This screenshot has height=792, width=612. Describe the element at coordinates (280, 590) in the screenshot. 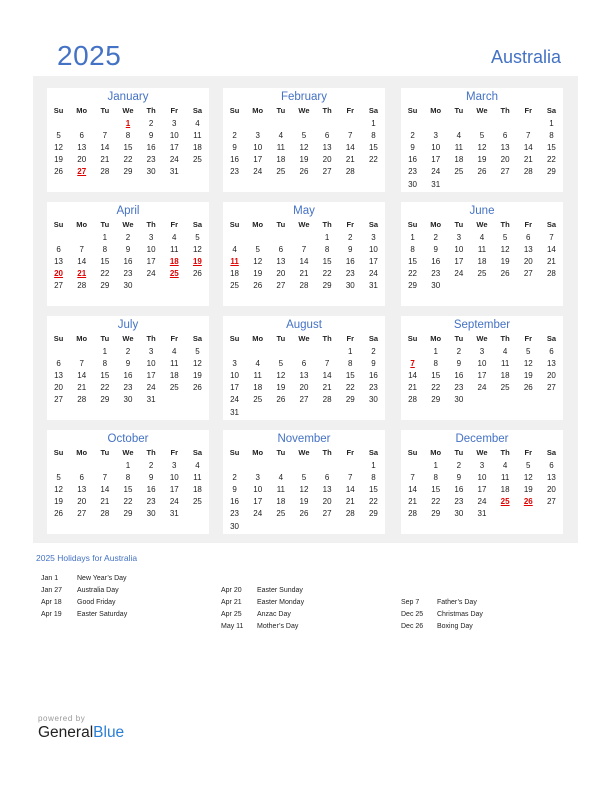

I see `holiday-name: Easter Sunday` at that location.